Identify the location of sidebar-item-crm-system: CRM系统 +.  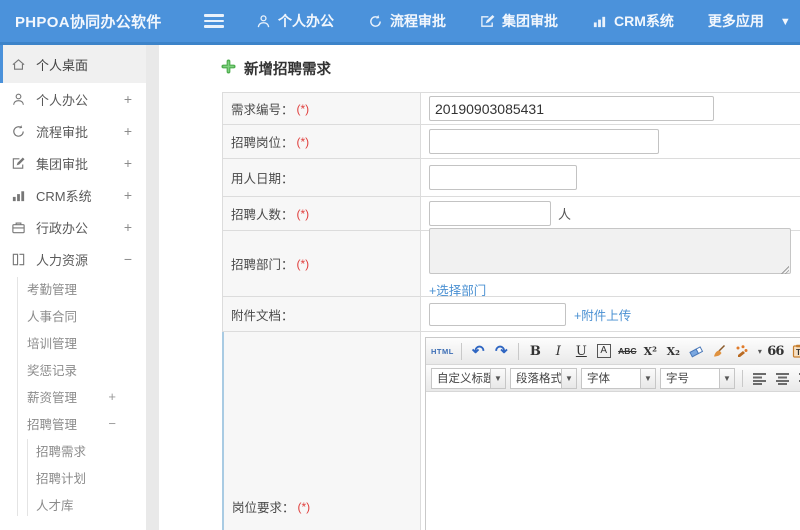
(73, 195).